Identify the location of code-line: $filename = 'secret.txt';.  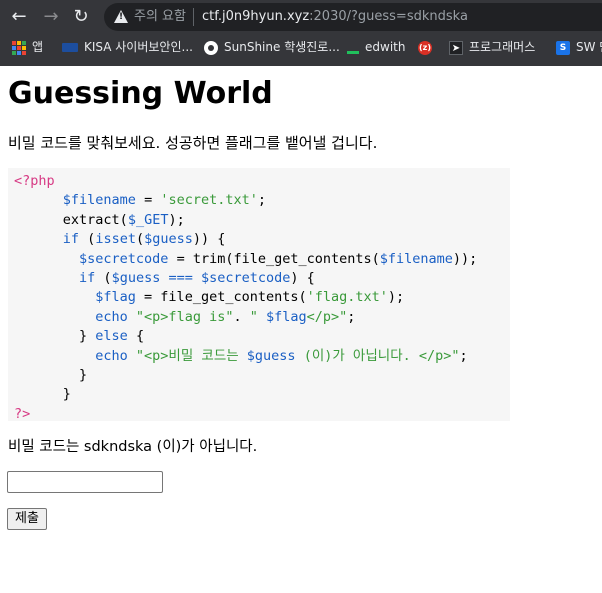
(140, 200).